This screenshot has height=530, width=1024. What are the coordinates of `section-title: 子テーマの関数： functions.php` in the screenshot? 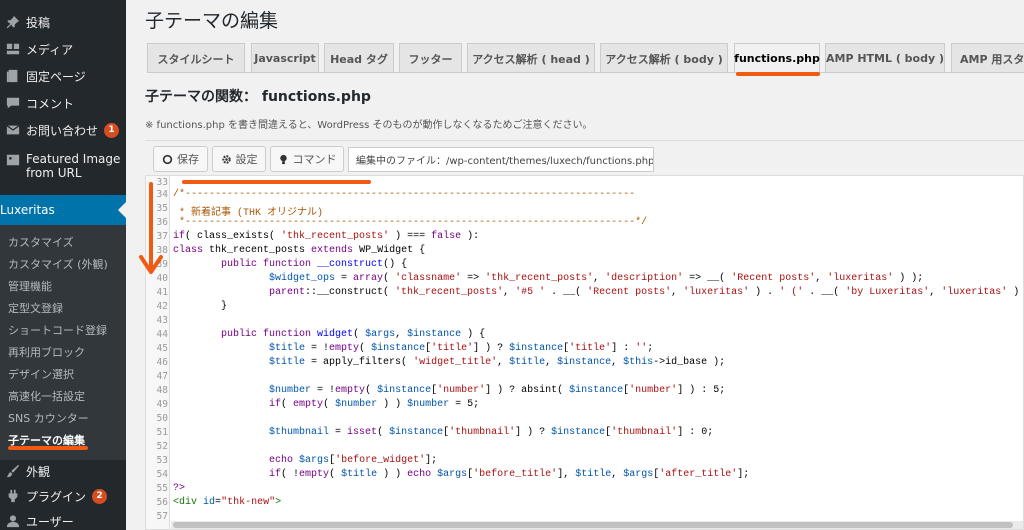 It's located at (258, 97).